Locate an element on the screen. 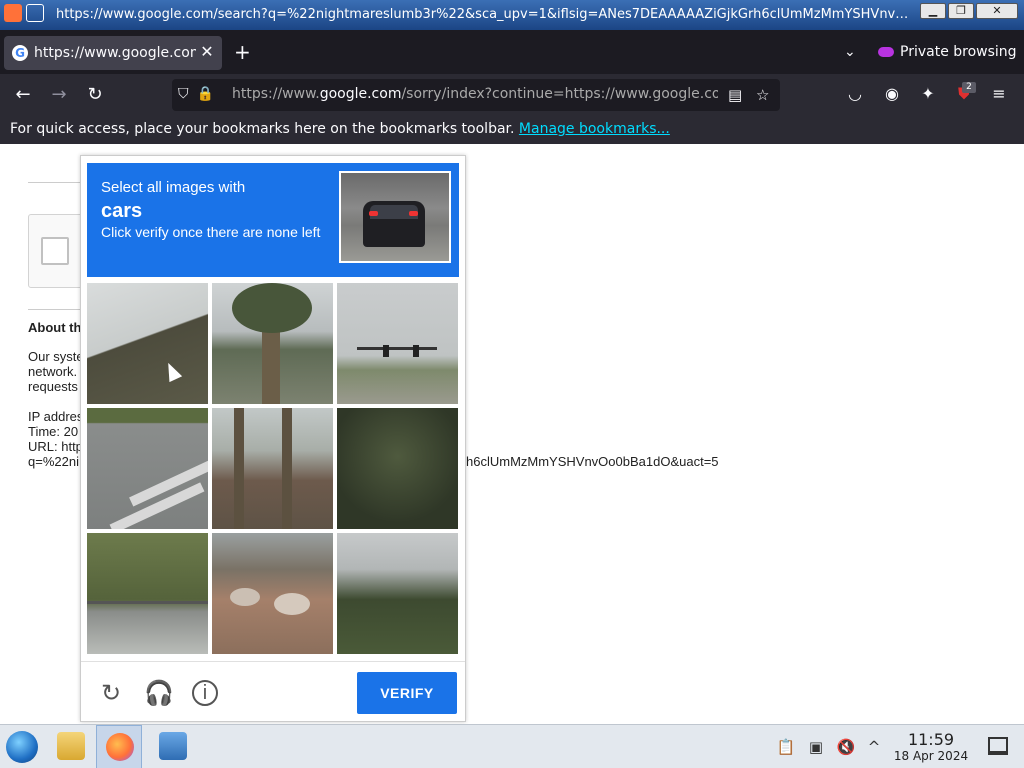 The image size is (1024, 768). private-browsing-indicator: Private browsing is located at coordinates (947, 52).